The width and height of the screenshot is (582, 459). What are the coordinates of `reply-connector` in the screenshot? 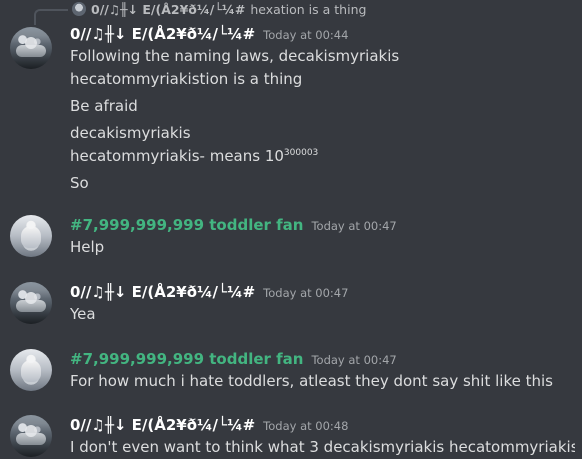 It's located at (51, 17).